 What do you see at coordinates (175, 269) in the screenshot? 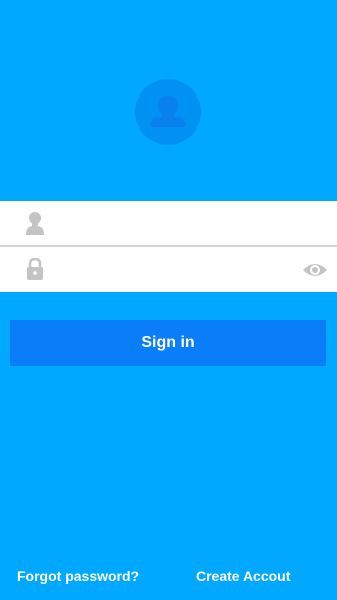
I see `password-input` at bounding box center [175, 269].